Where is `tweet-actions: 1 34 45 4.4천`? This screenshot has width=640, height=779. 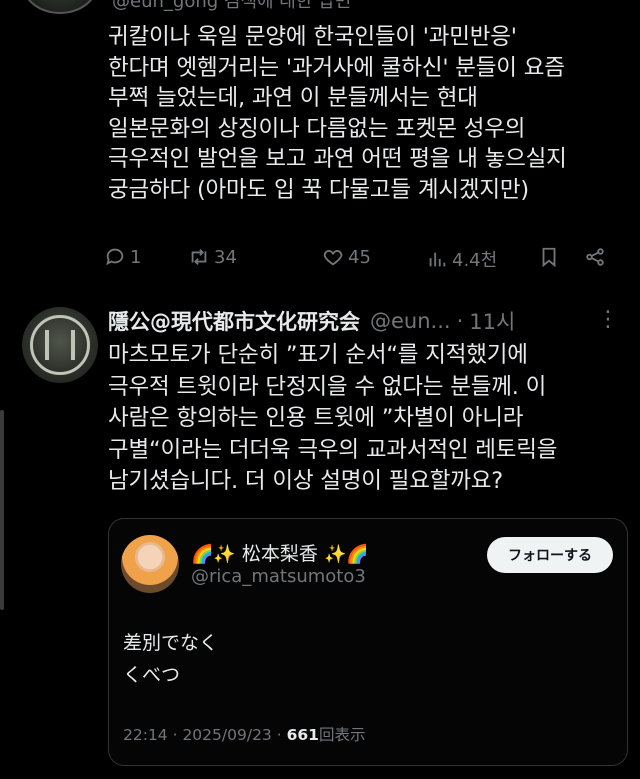 tweet-actions: 1 34 45 4.4천 is located at coordinates (364, 261).